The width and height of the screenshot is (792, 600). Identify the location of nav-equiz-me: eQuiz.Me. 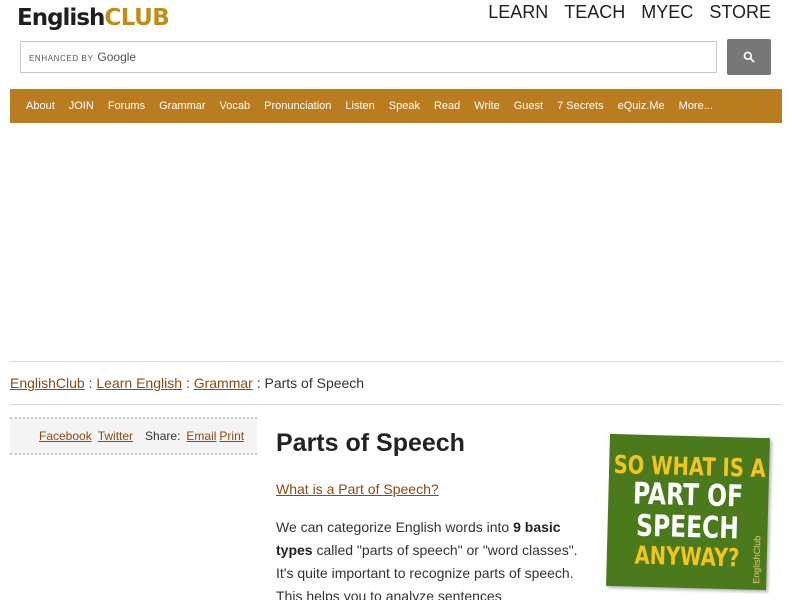
(641, 106).